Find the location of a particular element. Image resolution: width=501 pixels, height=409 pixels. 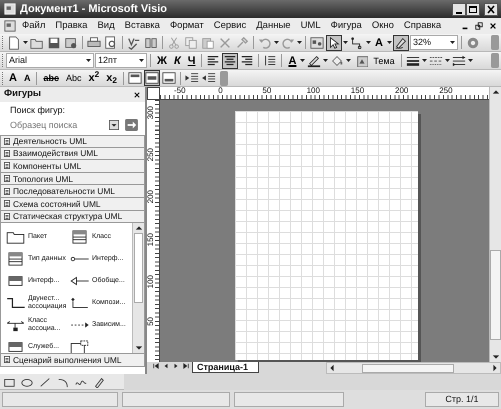

scroll-up-button is located at coordinates (495, 93).